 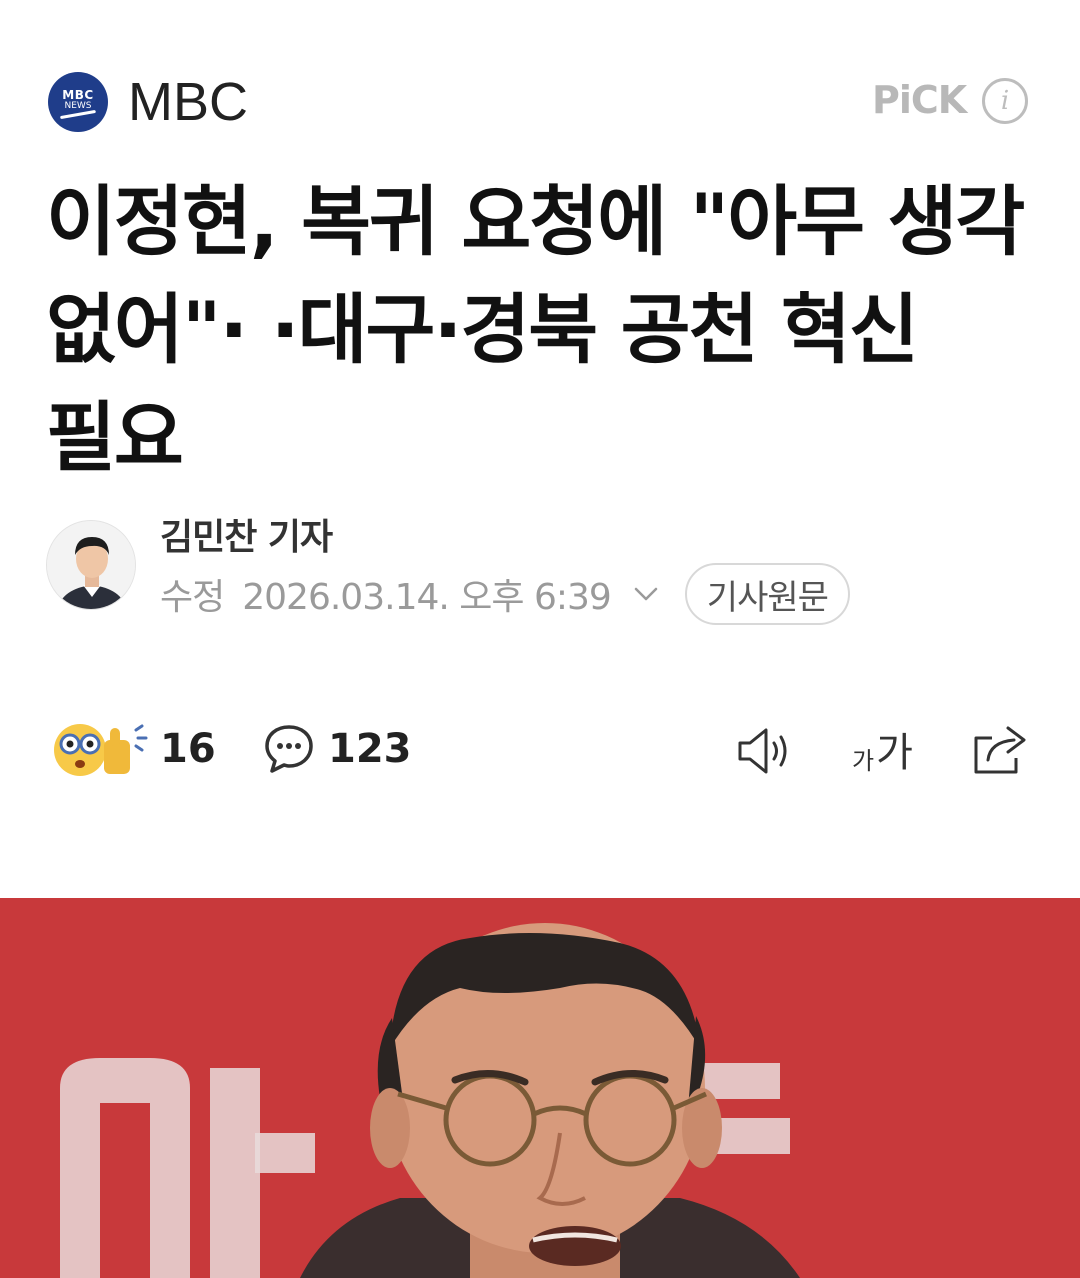 I want to click on date-row: 수정 2026.03.14. 오후 6:39 기사원문, so click(x=505, y=594).